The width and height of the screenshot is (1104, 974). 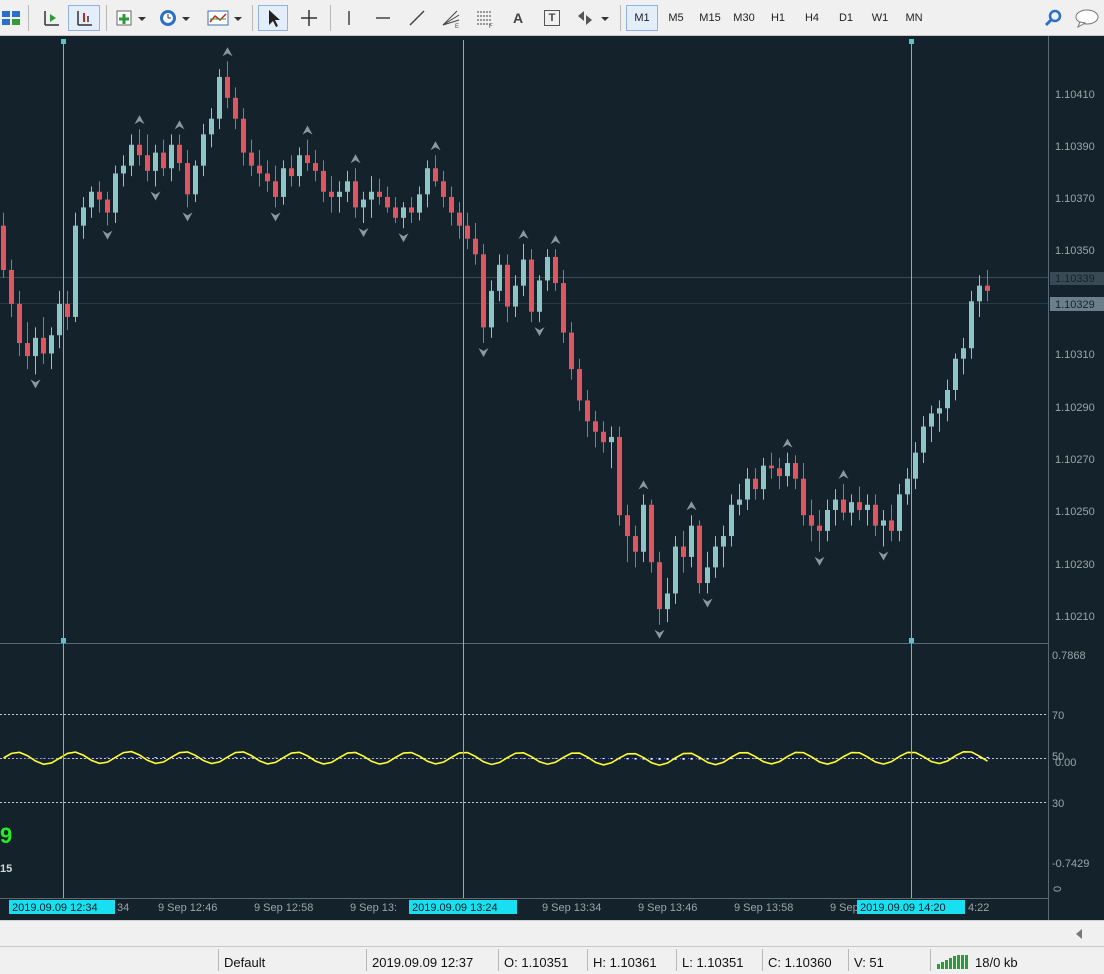 What do you see at coordinates (1070, 864) in the screenshot?
I see `indicator-label: -0.7429` at bounding box center [1070, 864].